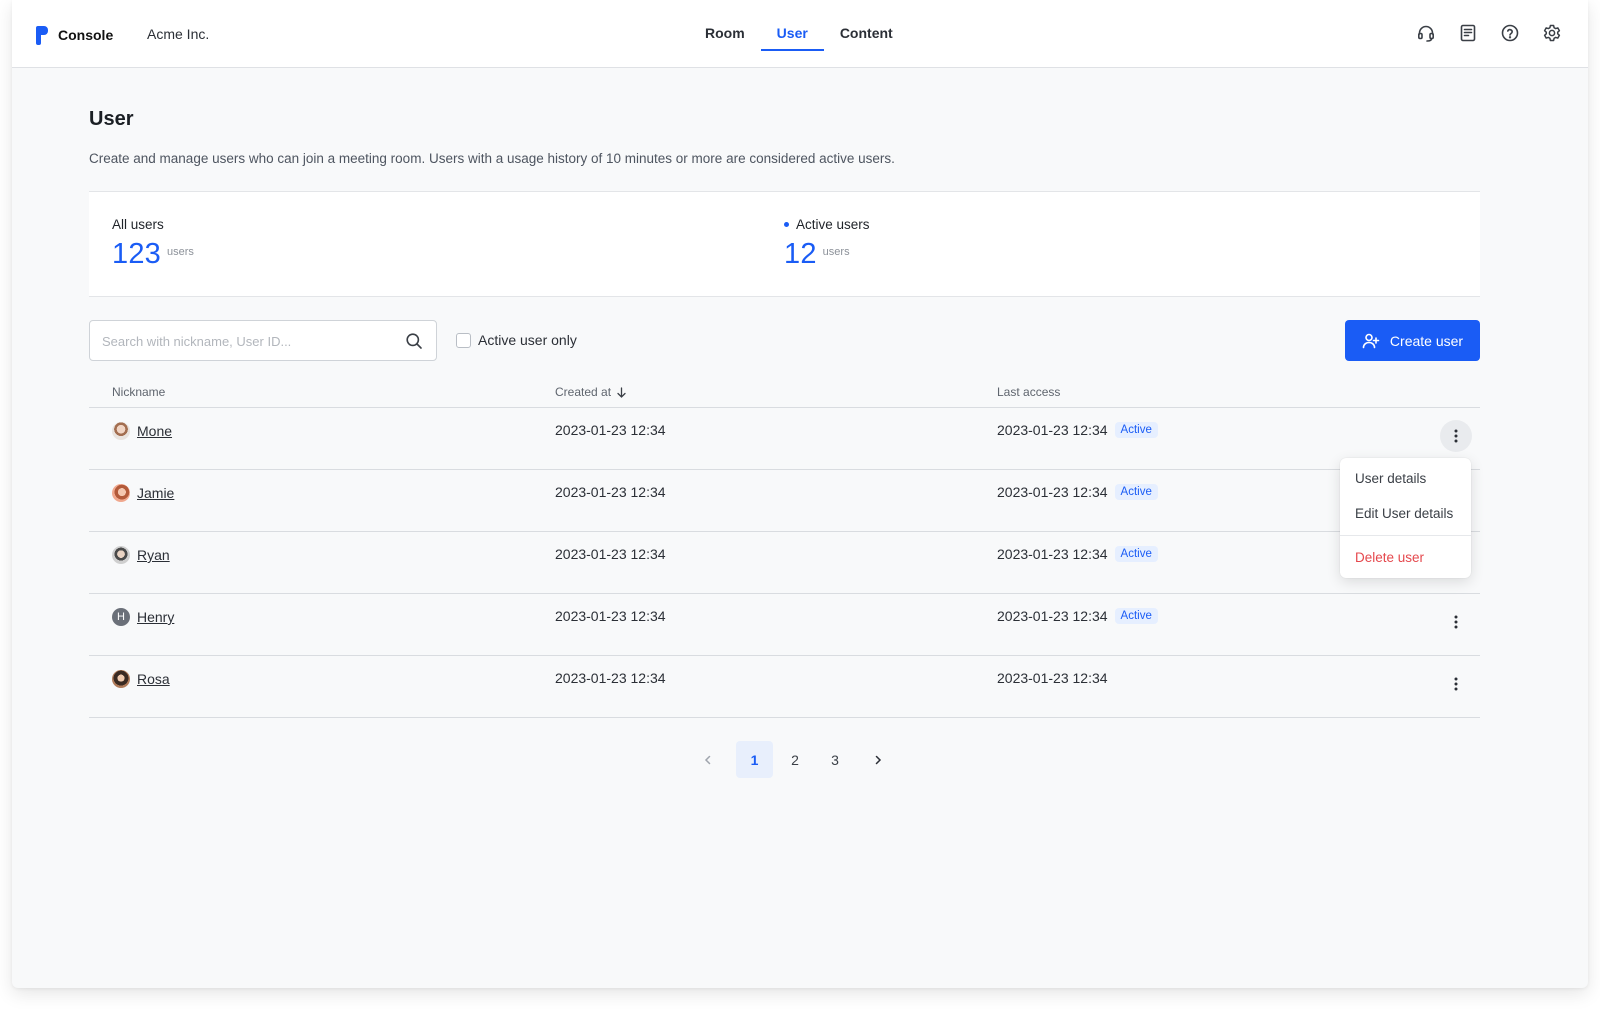  Describe the element at coordinates (463, 340) in the screenshot. I see `active-only-checkbox` at that location.